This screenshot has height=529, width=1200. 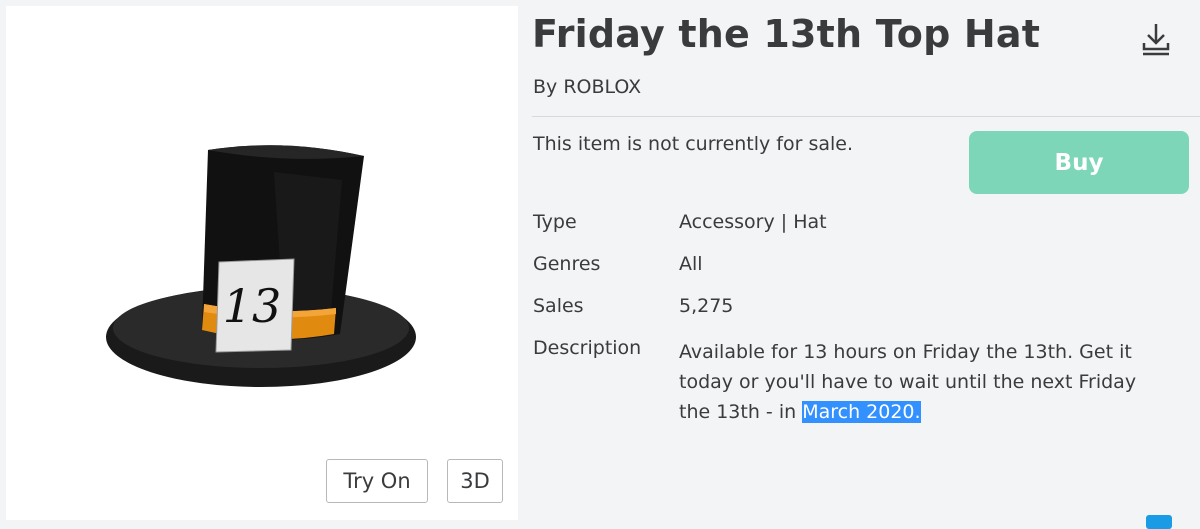 I want to click on genres-label: Genres, so click(x=567, y=264).